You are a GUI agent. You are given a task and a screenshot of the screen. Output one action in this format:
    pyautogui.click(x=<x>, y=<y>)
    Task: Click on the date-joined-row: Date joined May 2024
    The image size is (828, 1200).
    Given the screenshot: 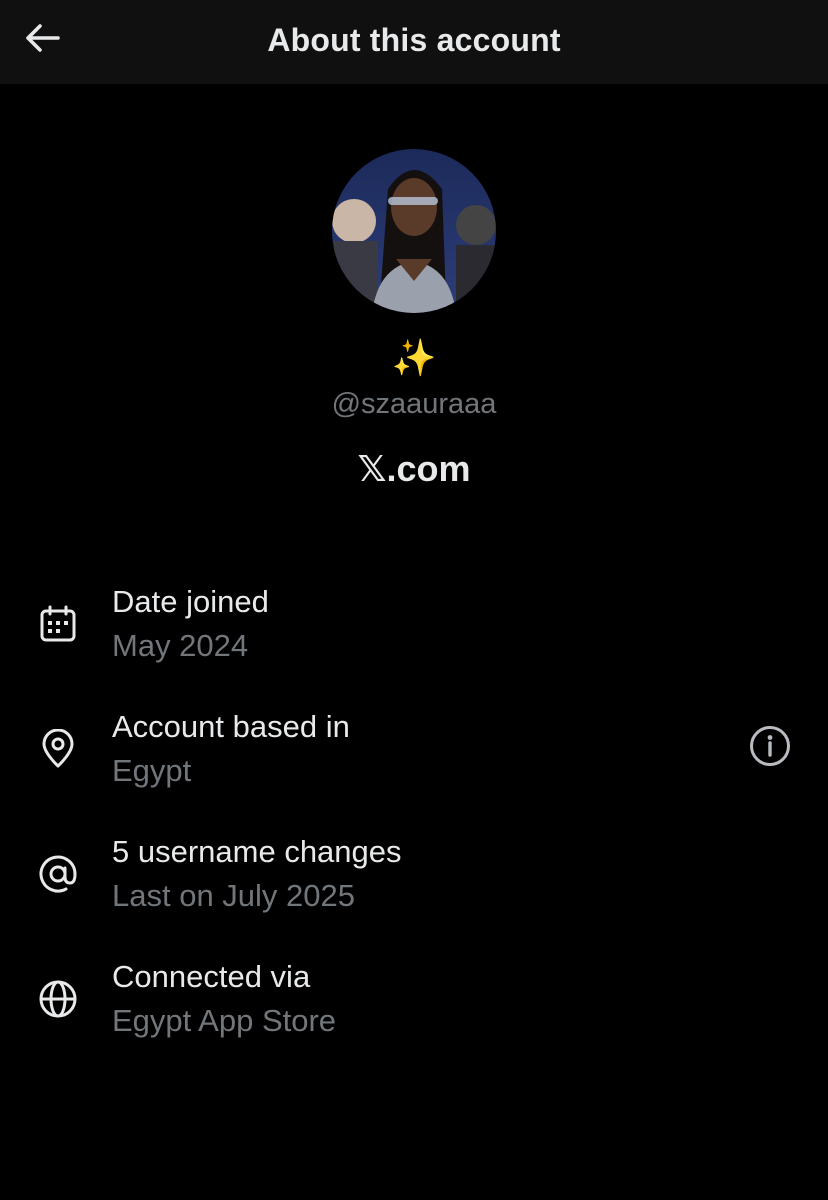 What is the action you would take?
    pyautogui.click(x=414, y=632)
    